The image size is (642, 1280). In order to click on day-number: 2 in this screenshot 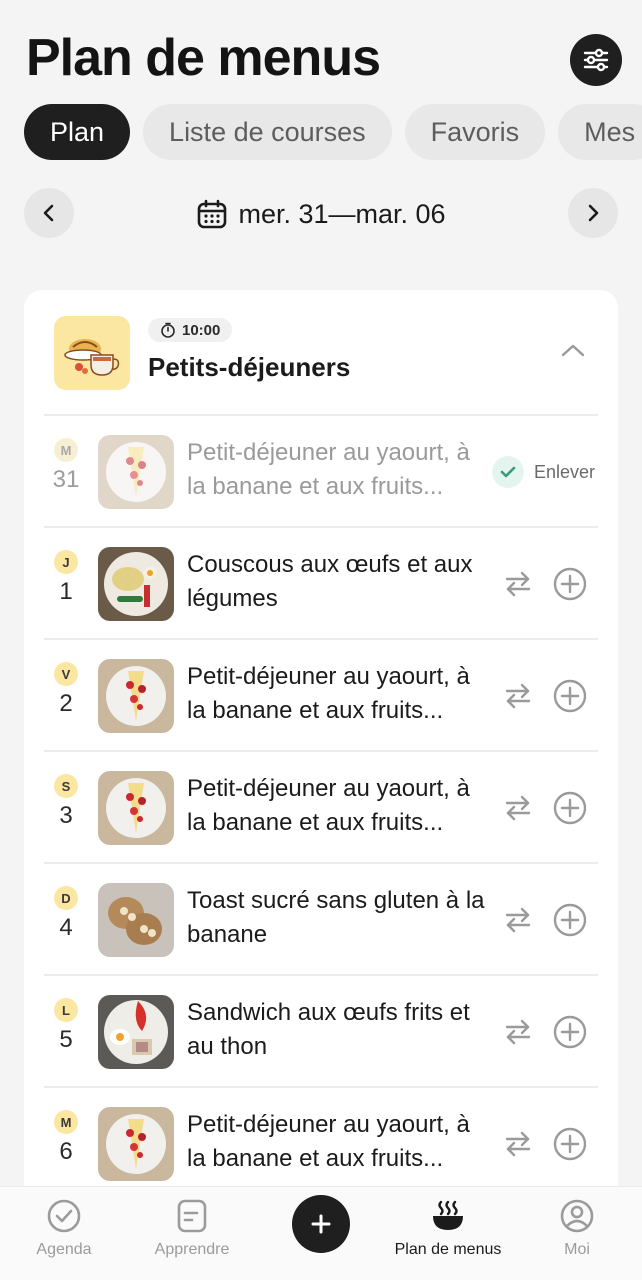, I will do `click(66, 703)`.